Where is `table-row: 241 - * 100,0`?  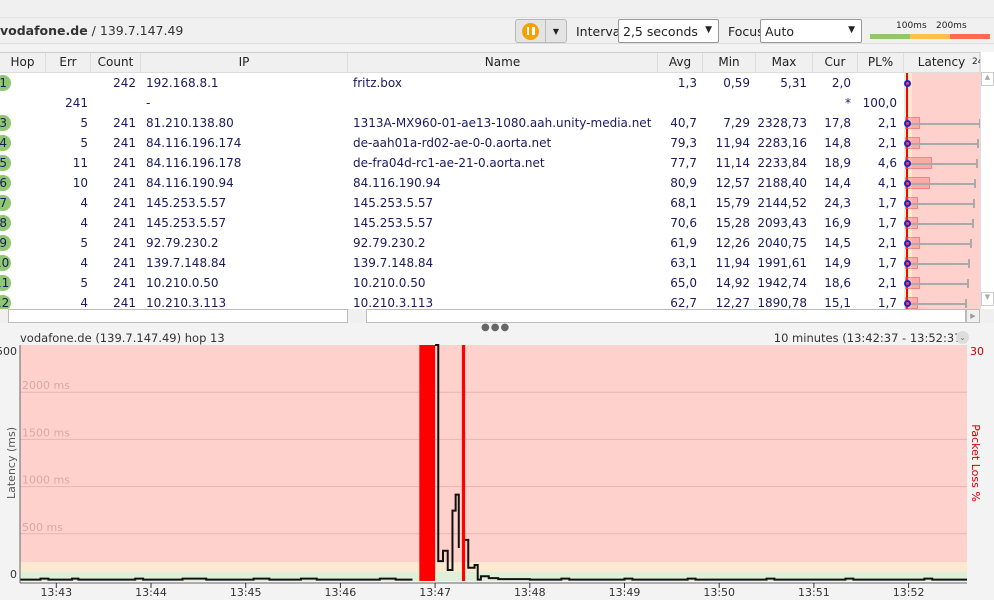 table-row: 241 - * 100,0 is located at coordinates (452, 103).